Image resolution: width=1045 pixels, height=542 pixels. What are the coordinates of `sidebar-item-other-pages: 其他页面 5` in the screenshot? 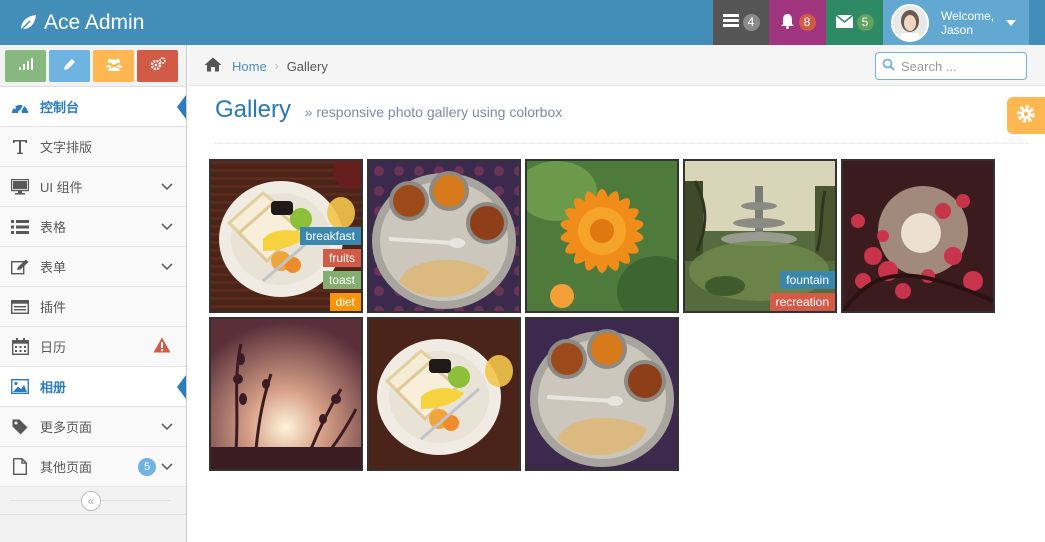 It's located at (93, 467).